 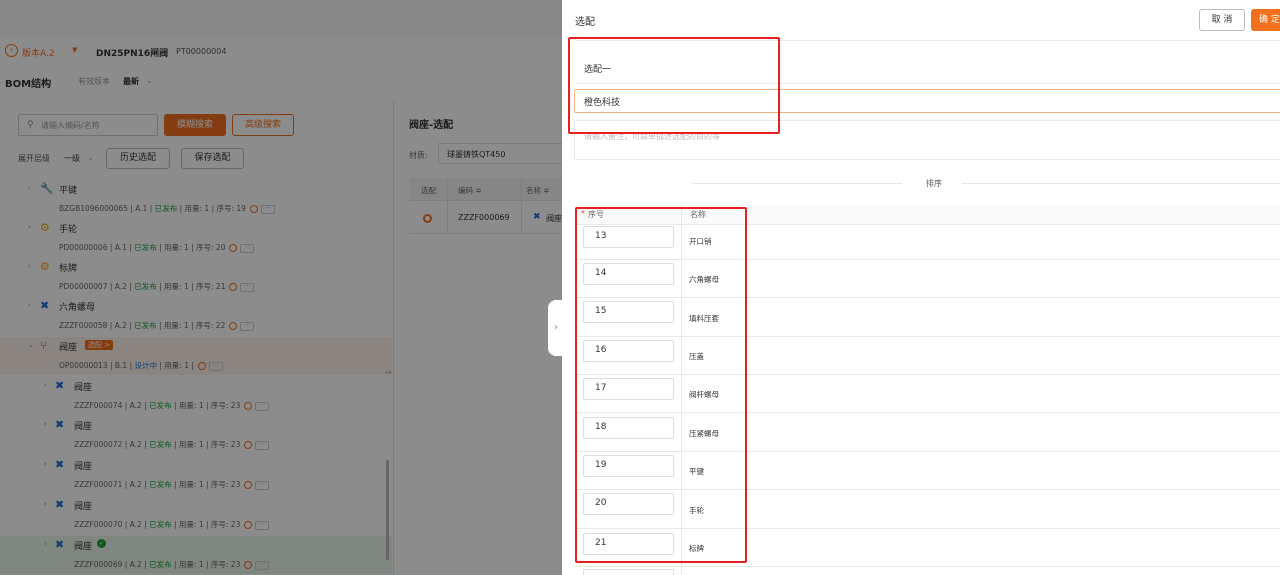 What do you see at coordinates (556, 328) in the screenshot?
I see `drawer-collapse-handle: ›` at bounding box center [556, 328].